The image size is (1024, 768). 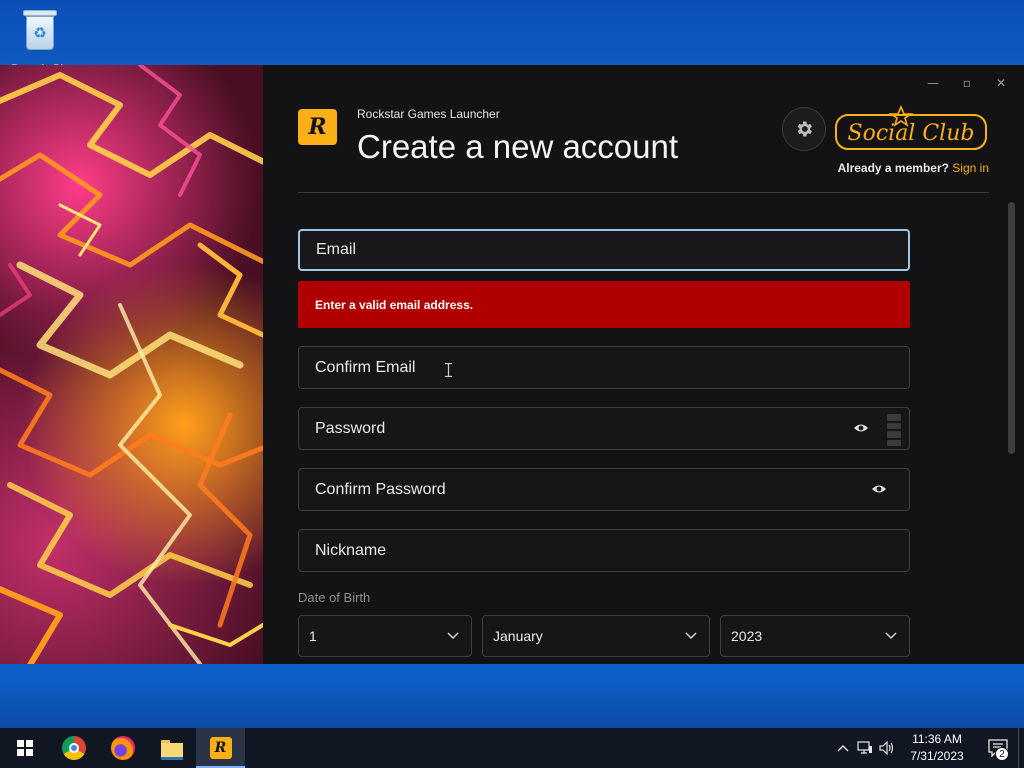 I want to click on file-explorer-icon, so click(x=171, y=749).